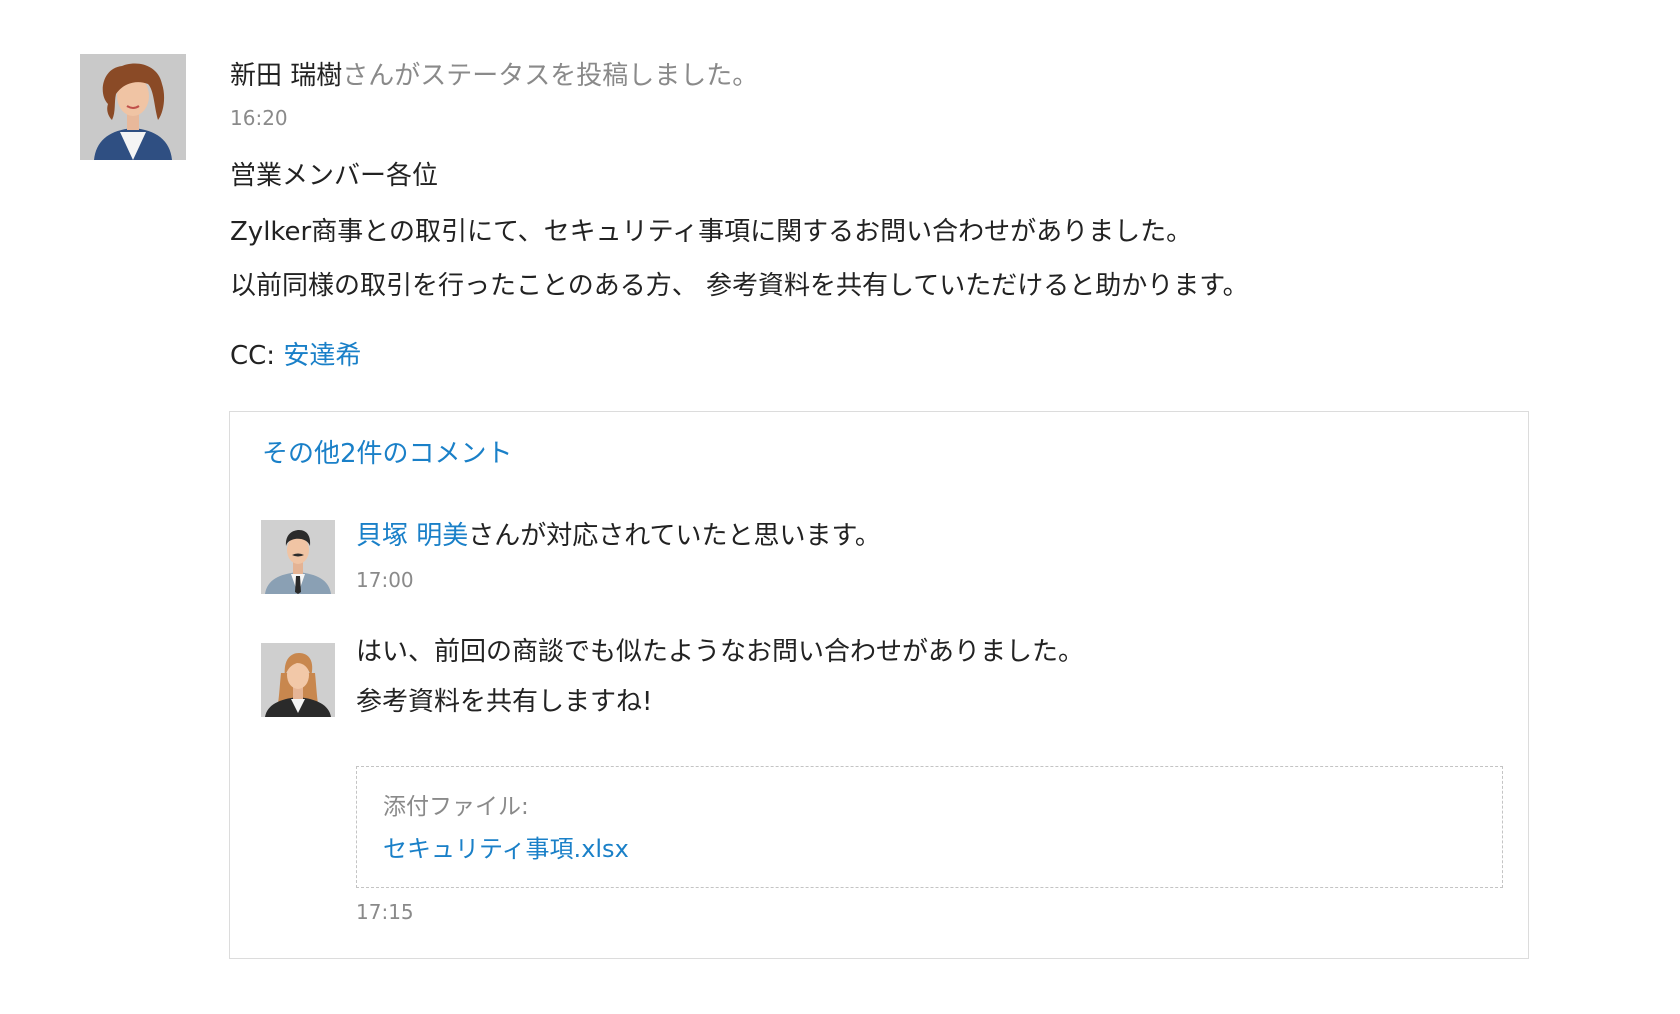 Image resolution: width=1680 pixels, height=1014 pixels. Describe the element at coordinates (286, 76) in the screenshot. I see `author-name: 新田 瑞樹` at that location.